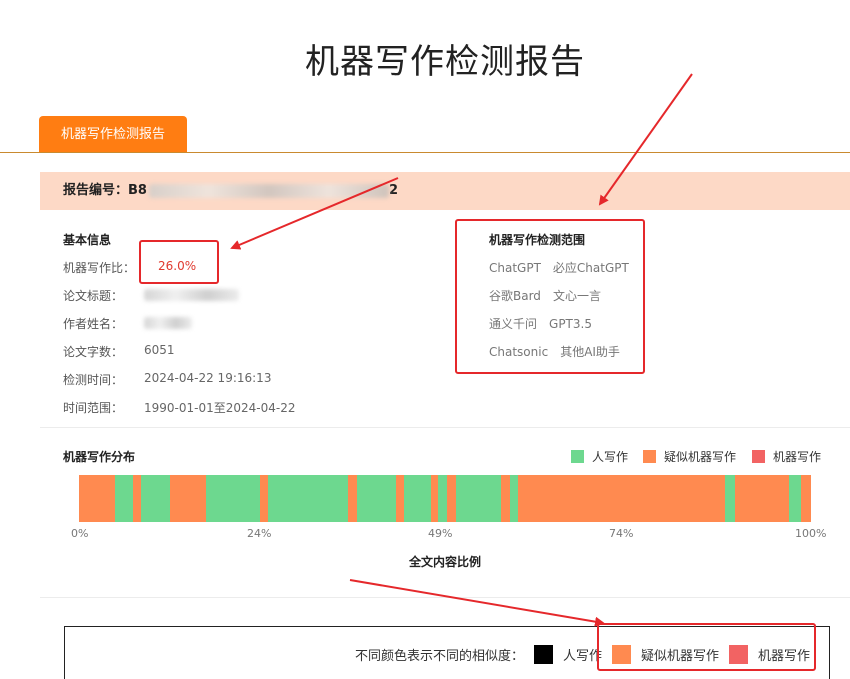  What do you see at coordinates (99, 268) in the screenshot?
I see `info-label: 机器写作比：` at bounding box center [99, 268].